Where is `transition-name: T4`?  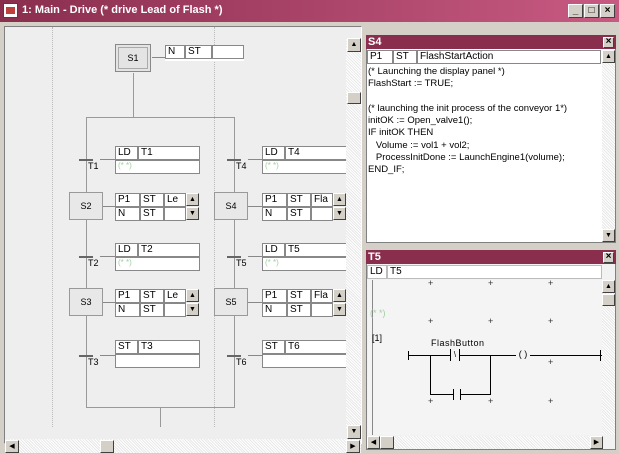
transition-name: T4 is located at coordinates (241, 166).